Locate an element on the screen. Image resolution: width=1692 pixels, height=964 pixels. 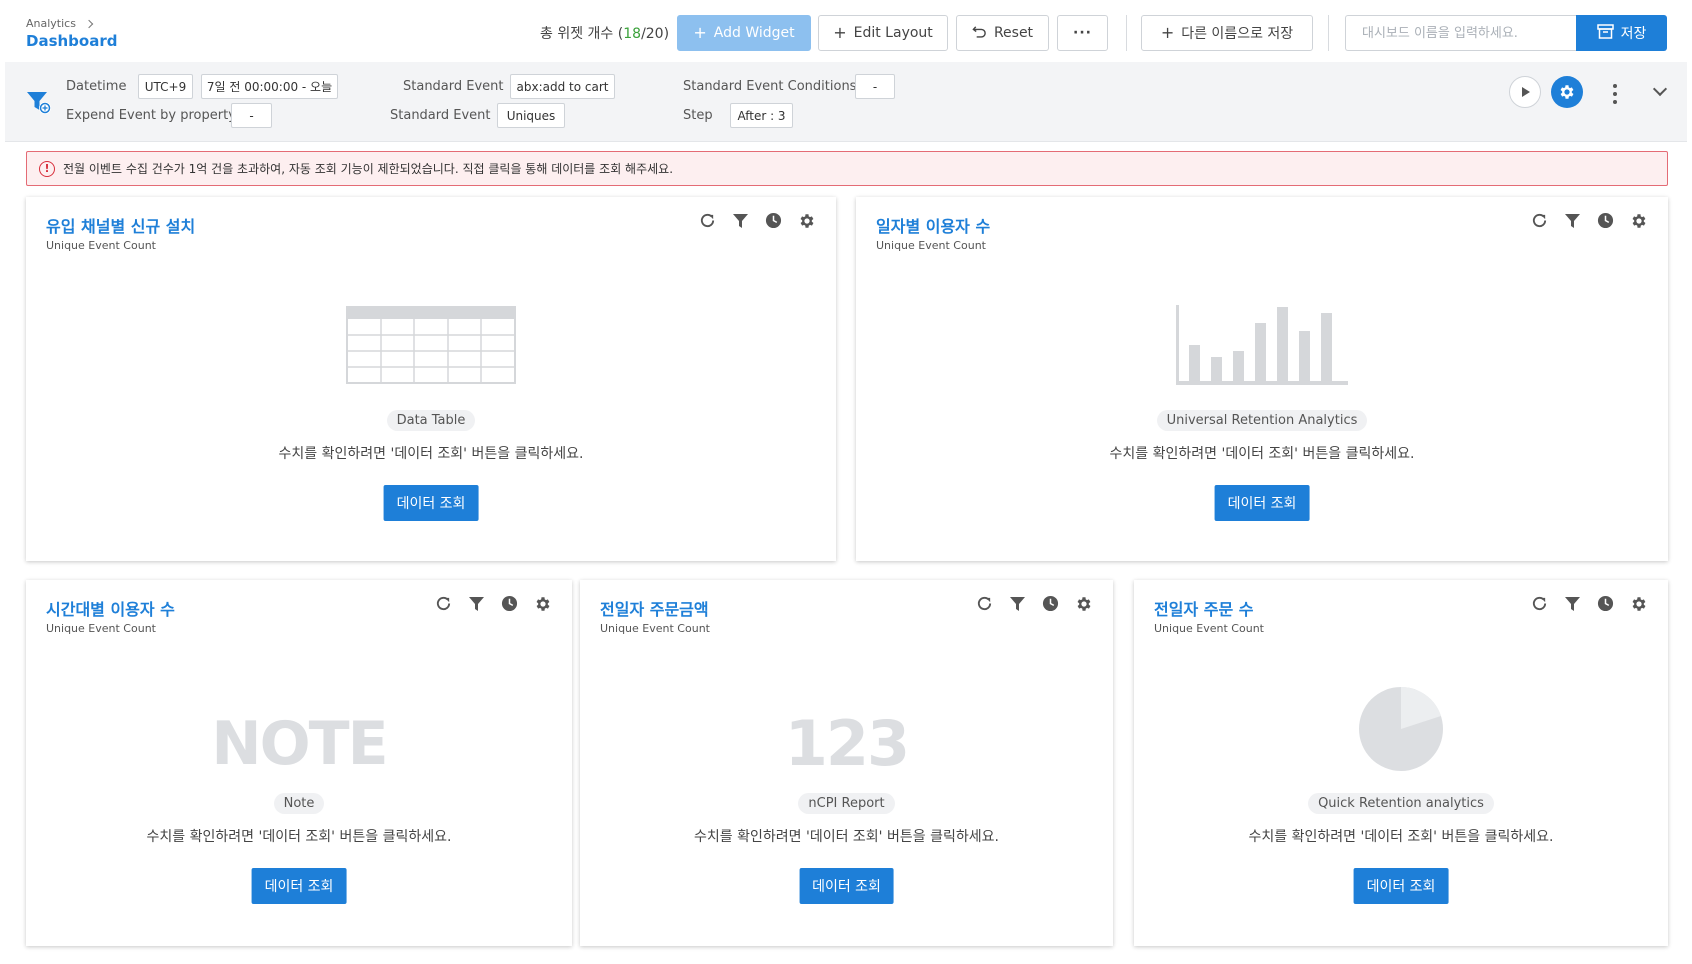
save-button: 저장 is located at coordinates (1621, 33).